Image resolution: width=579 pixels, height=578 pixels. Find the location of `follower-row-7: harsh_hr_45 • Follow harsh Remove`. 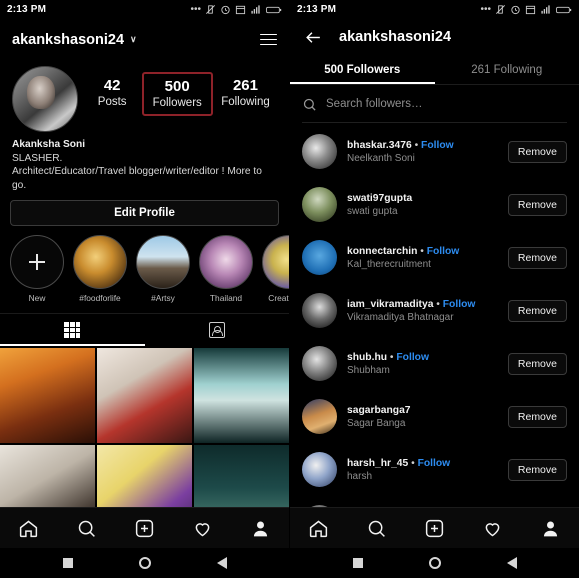

follower-row-7: harsh_hr_45 • Follow harsh Remove is located at coordinates (434, 469).